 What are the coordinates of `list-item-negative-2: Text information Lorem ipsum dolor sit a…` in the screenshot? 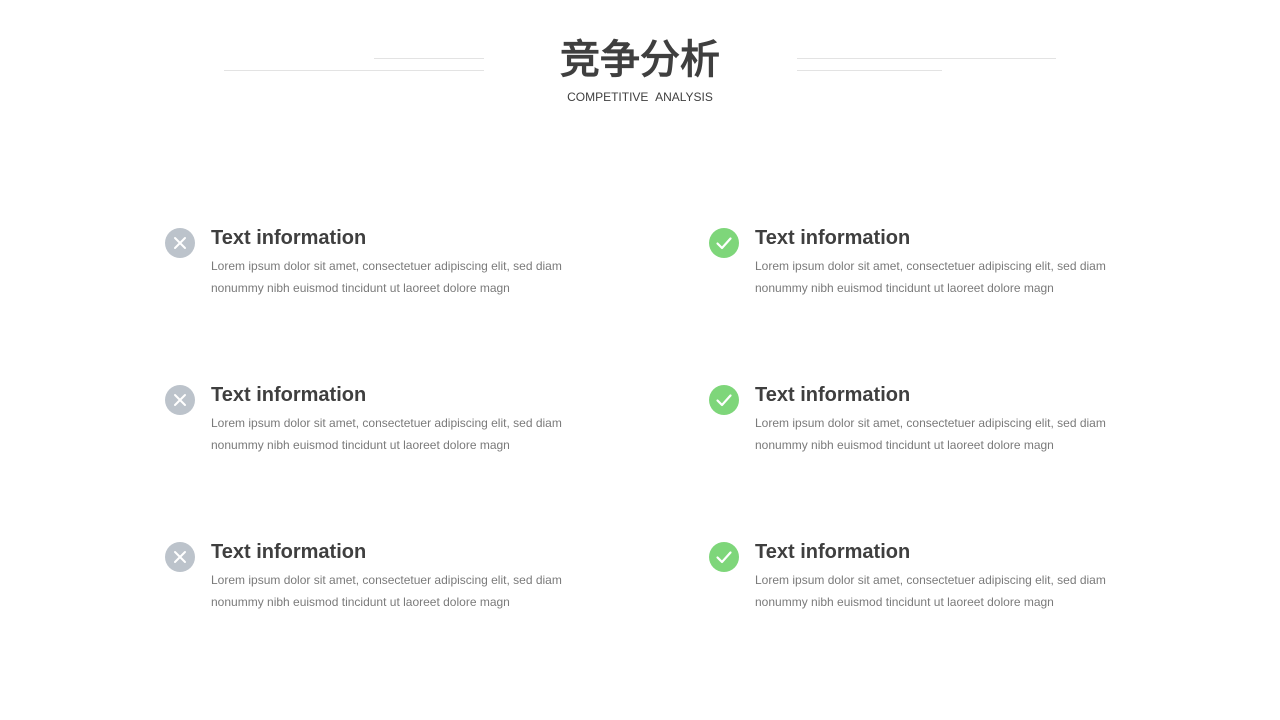 It's located at (380, 427).